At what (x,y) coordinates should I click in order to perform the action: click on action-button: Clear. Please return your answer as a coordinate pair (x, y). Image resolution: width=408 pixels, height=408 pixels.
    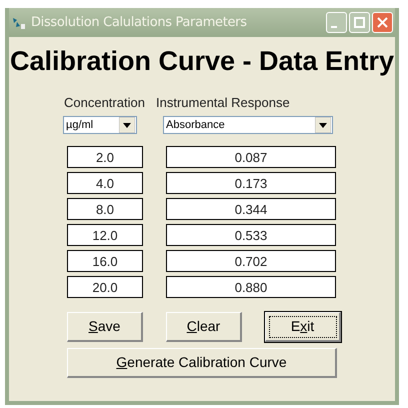
    Looking at the image, I should click on (204, 327).